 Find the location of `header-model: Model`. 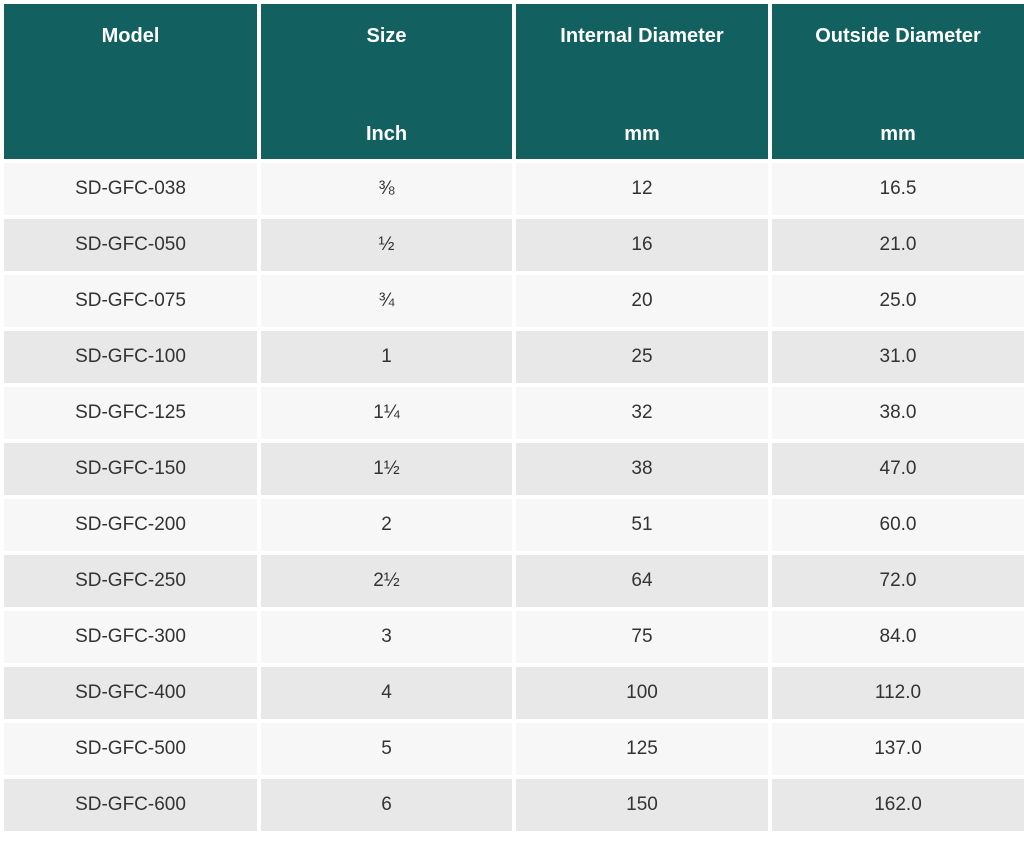

header-model: Model is located at coordinates (130, 81).